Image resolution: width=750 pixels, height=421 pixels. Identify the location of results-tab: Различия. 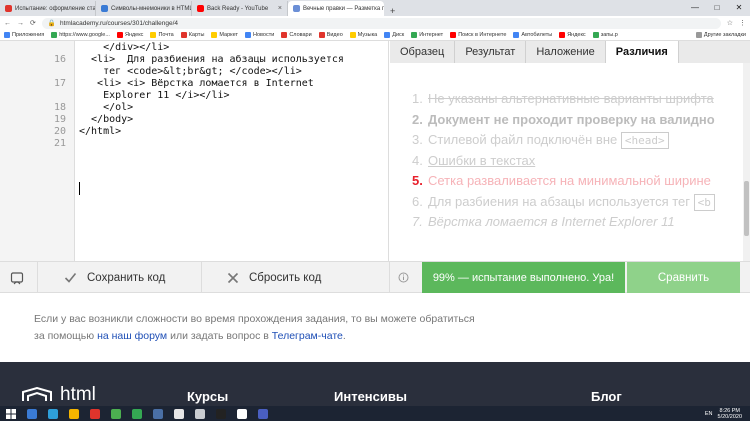
(642, 52).